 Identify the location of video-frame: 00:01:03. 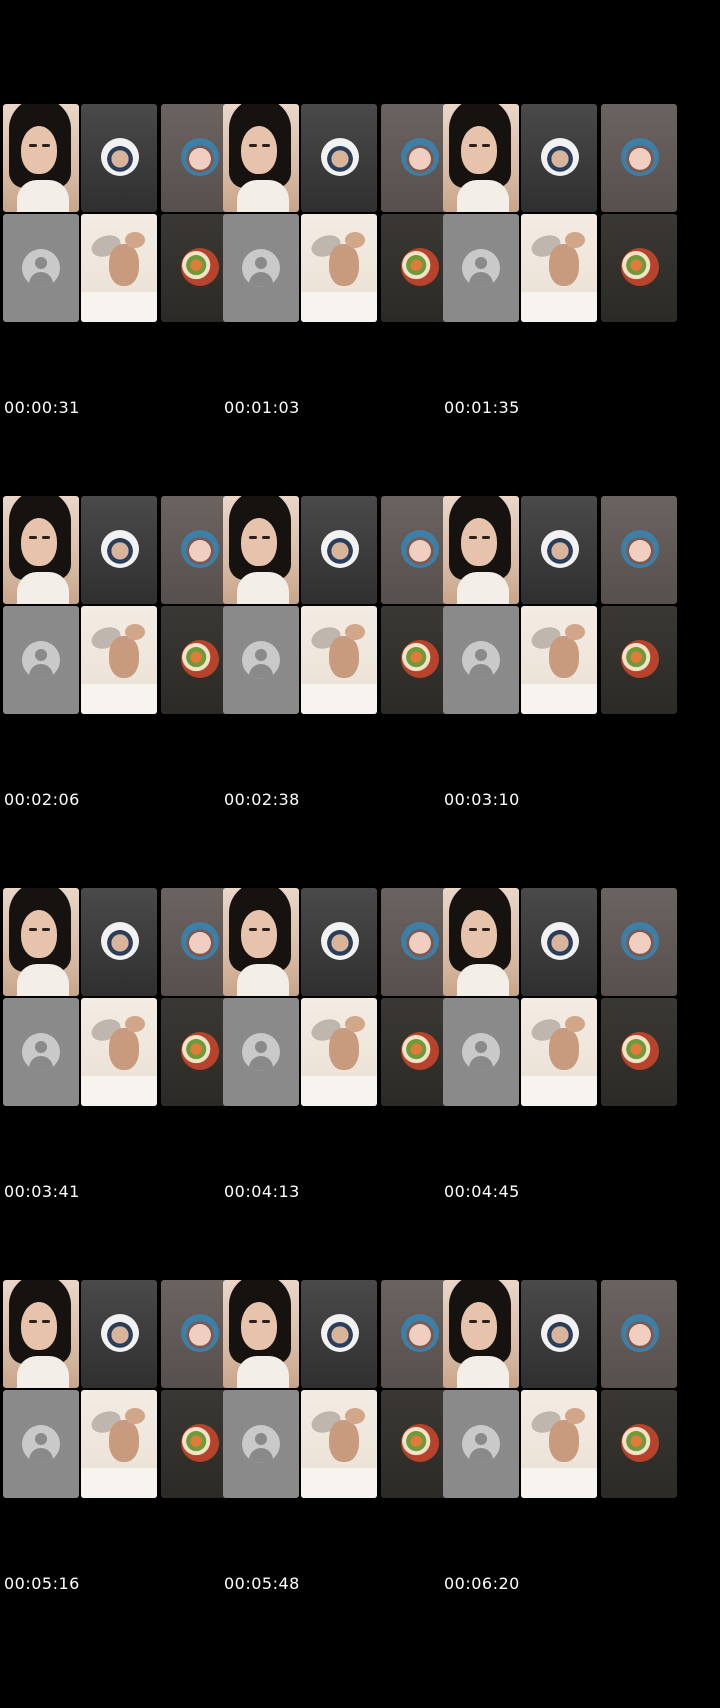
(340, 213).